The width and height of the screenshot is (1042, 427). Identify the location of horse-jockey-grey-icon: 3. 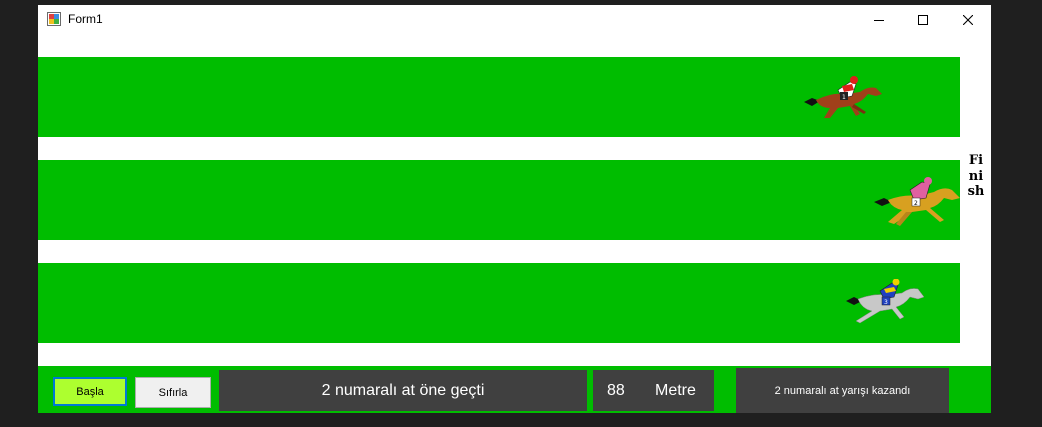
(885, 306).